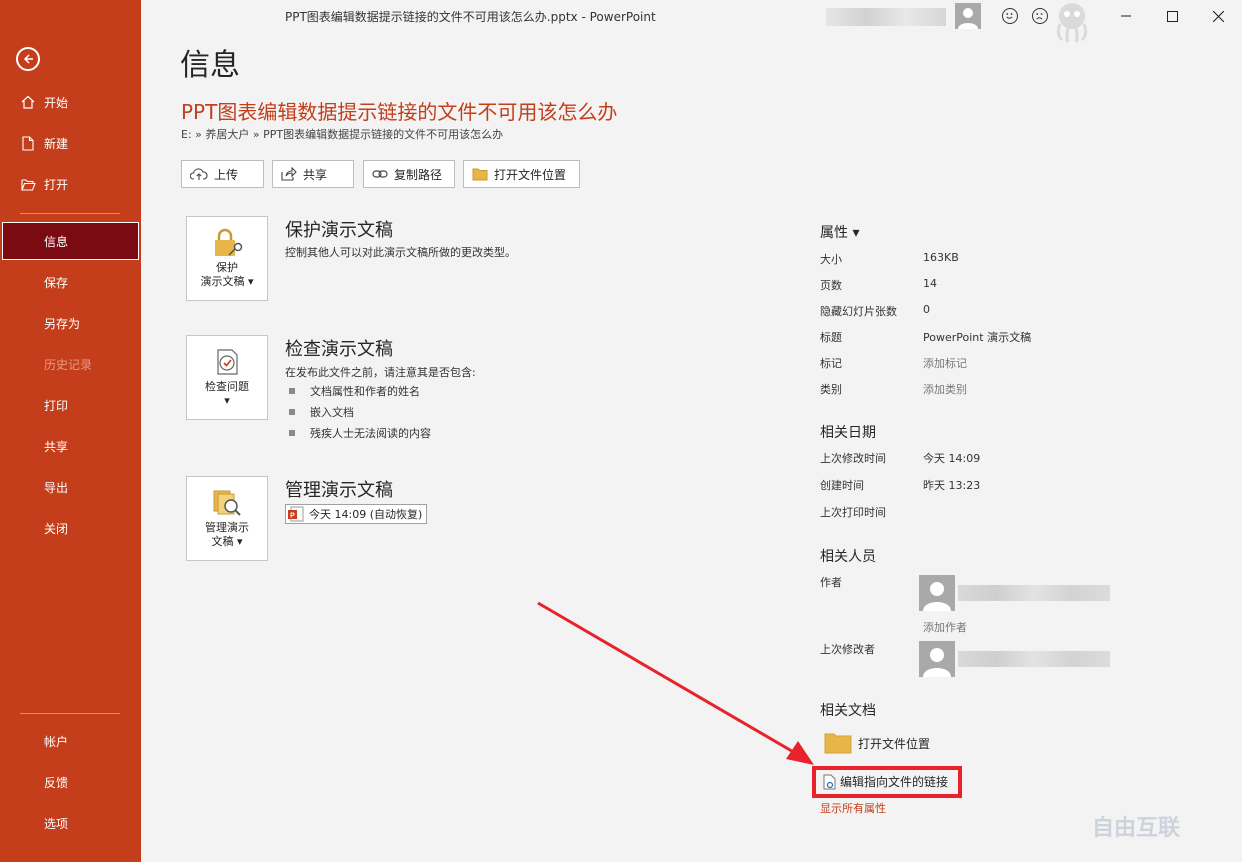 Image resolution: width=1242 pixels, height=862 pixels. Describe the element at coordinates (28, 143) in the screenshot. I see `new-file-icon` at that location.